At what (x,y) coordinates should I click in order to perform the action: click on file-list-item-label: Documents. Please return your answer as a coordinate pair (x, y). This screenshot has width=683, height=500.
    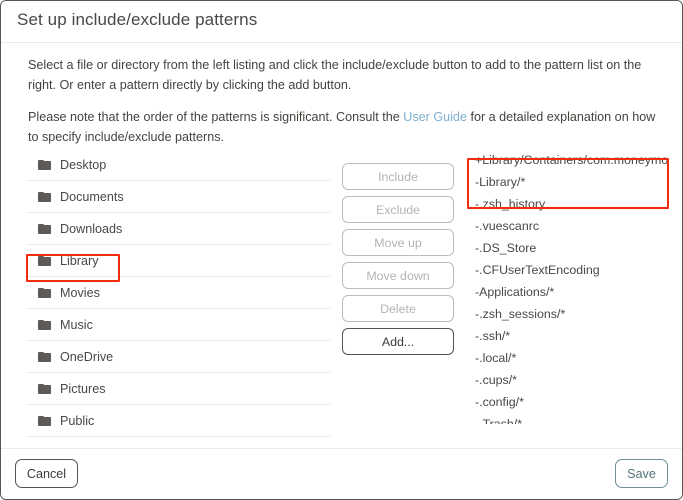
    Looking at the image, I should click on (92, 196).